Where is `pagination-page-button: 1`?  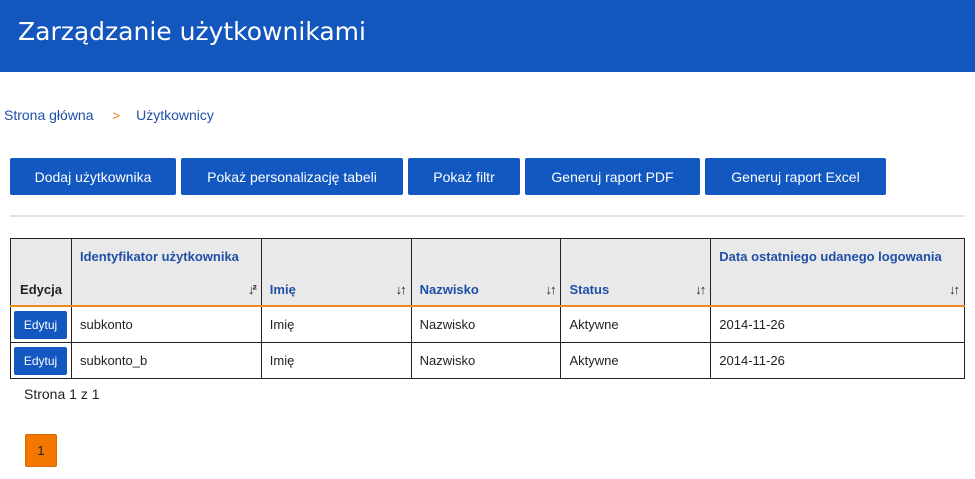
pagination-page-button: 1 is located at coordinates (41, 450).